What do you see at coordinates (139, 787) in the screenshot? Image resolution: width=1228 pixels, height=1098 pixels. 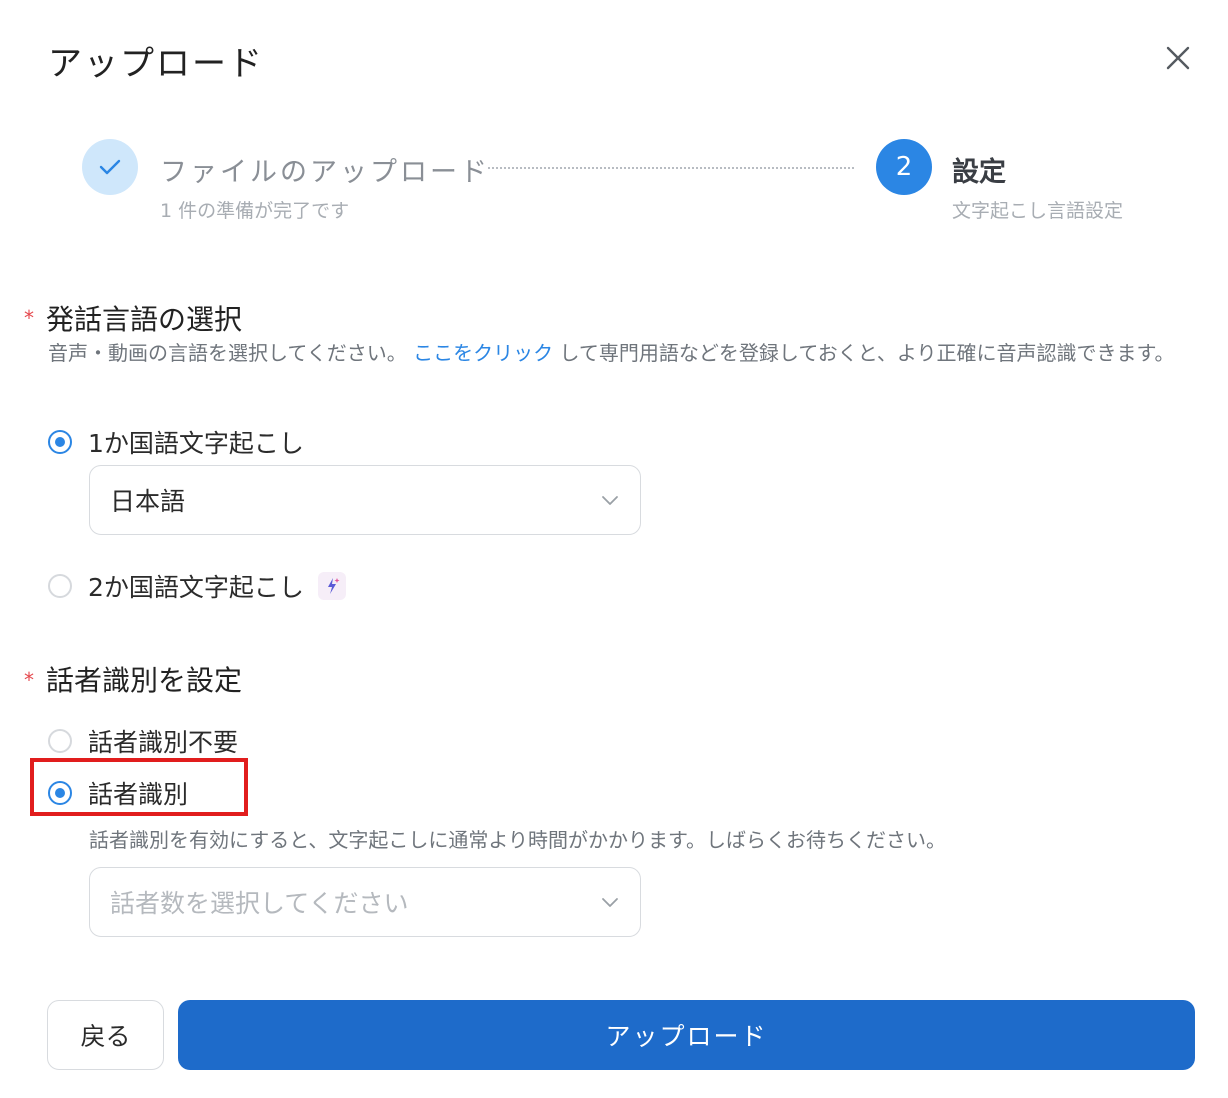 I see `highlight-annotation` at bounding box center [139, 787].